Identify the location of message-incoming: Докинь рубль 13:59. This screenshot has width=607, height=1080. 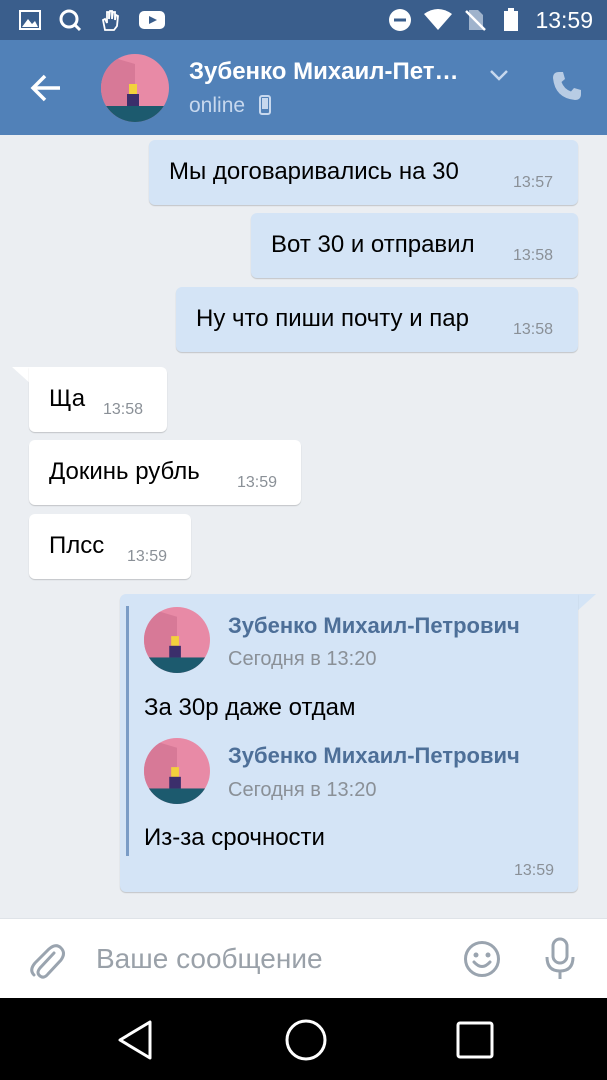
(165, 472).